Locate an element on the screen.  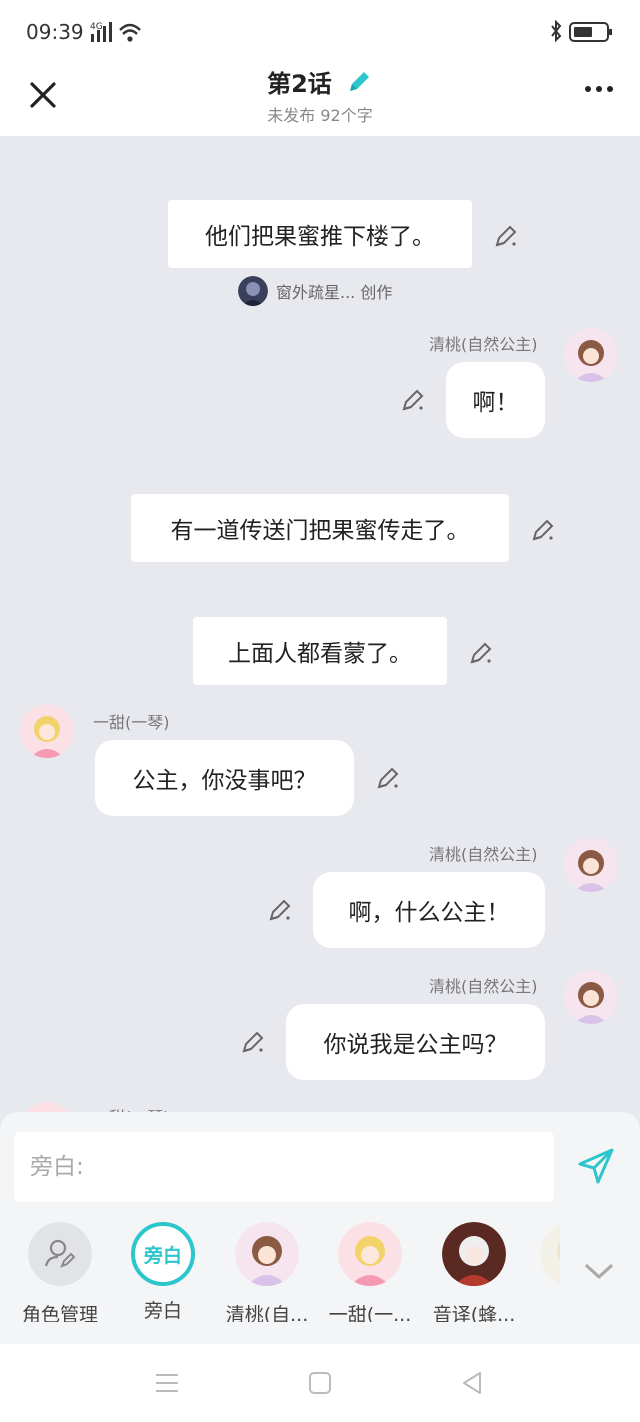
message-bubble: 啊，什么公主！ is located at coordinates (429, 910).